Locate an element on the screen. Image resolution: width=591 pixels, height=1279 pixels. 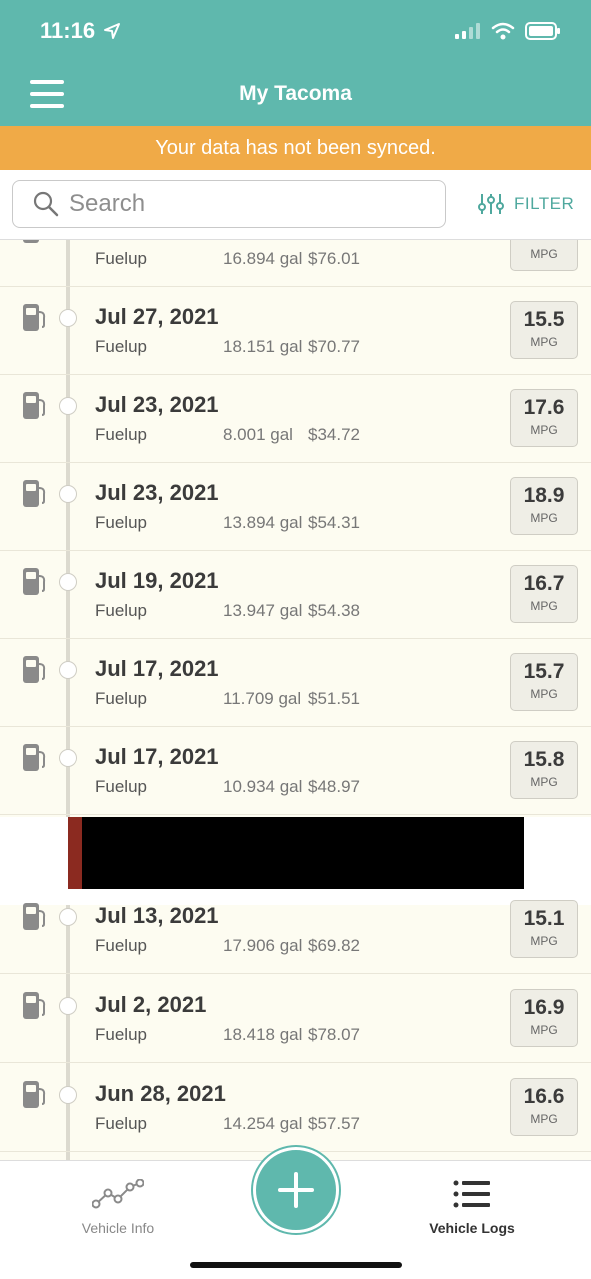
log-gallons: 14.254 gal is located at coordinates (263, 1123).